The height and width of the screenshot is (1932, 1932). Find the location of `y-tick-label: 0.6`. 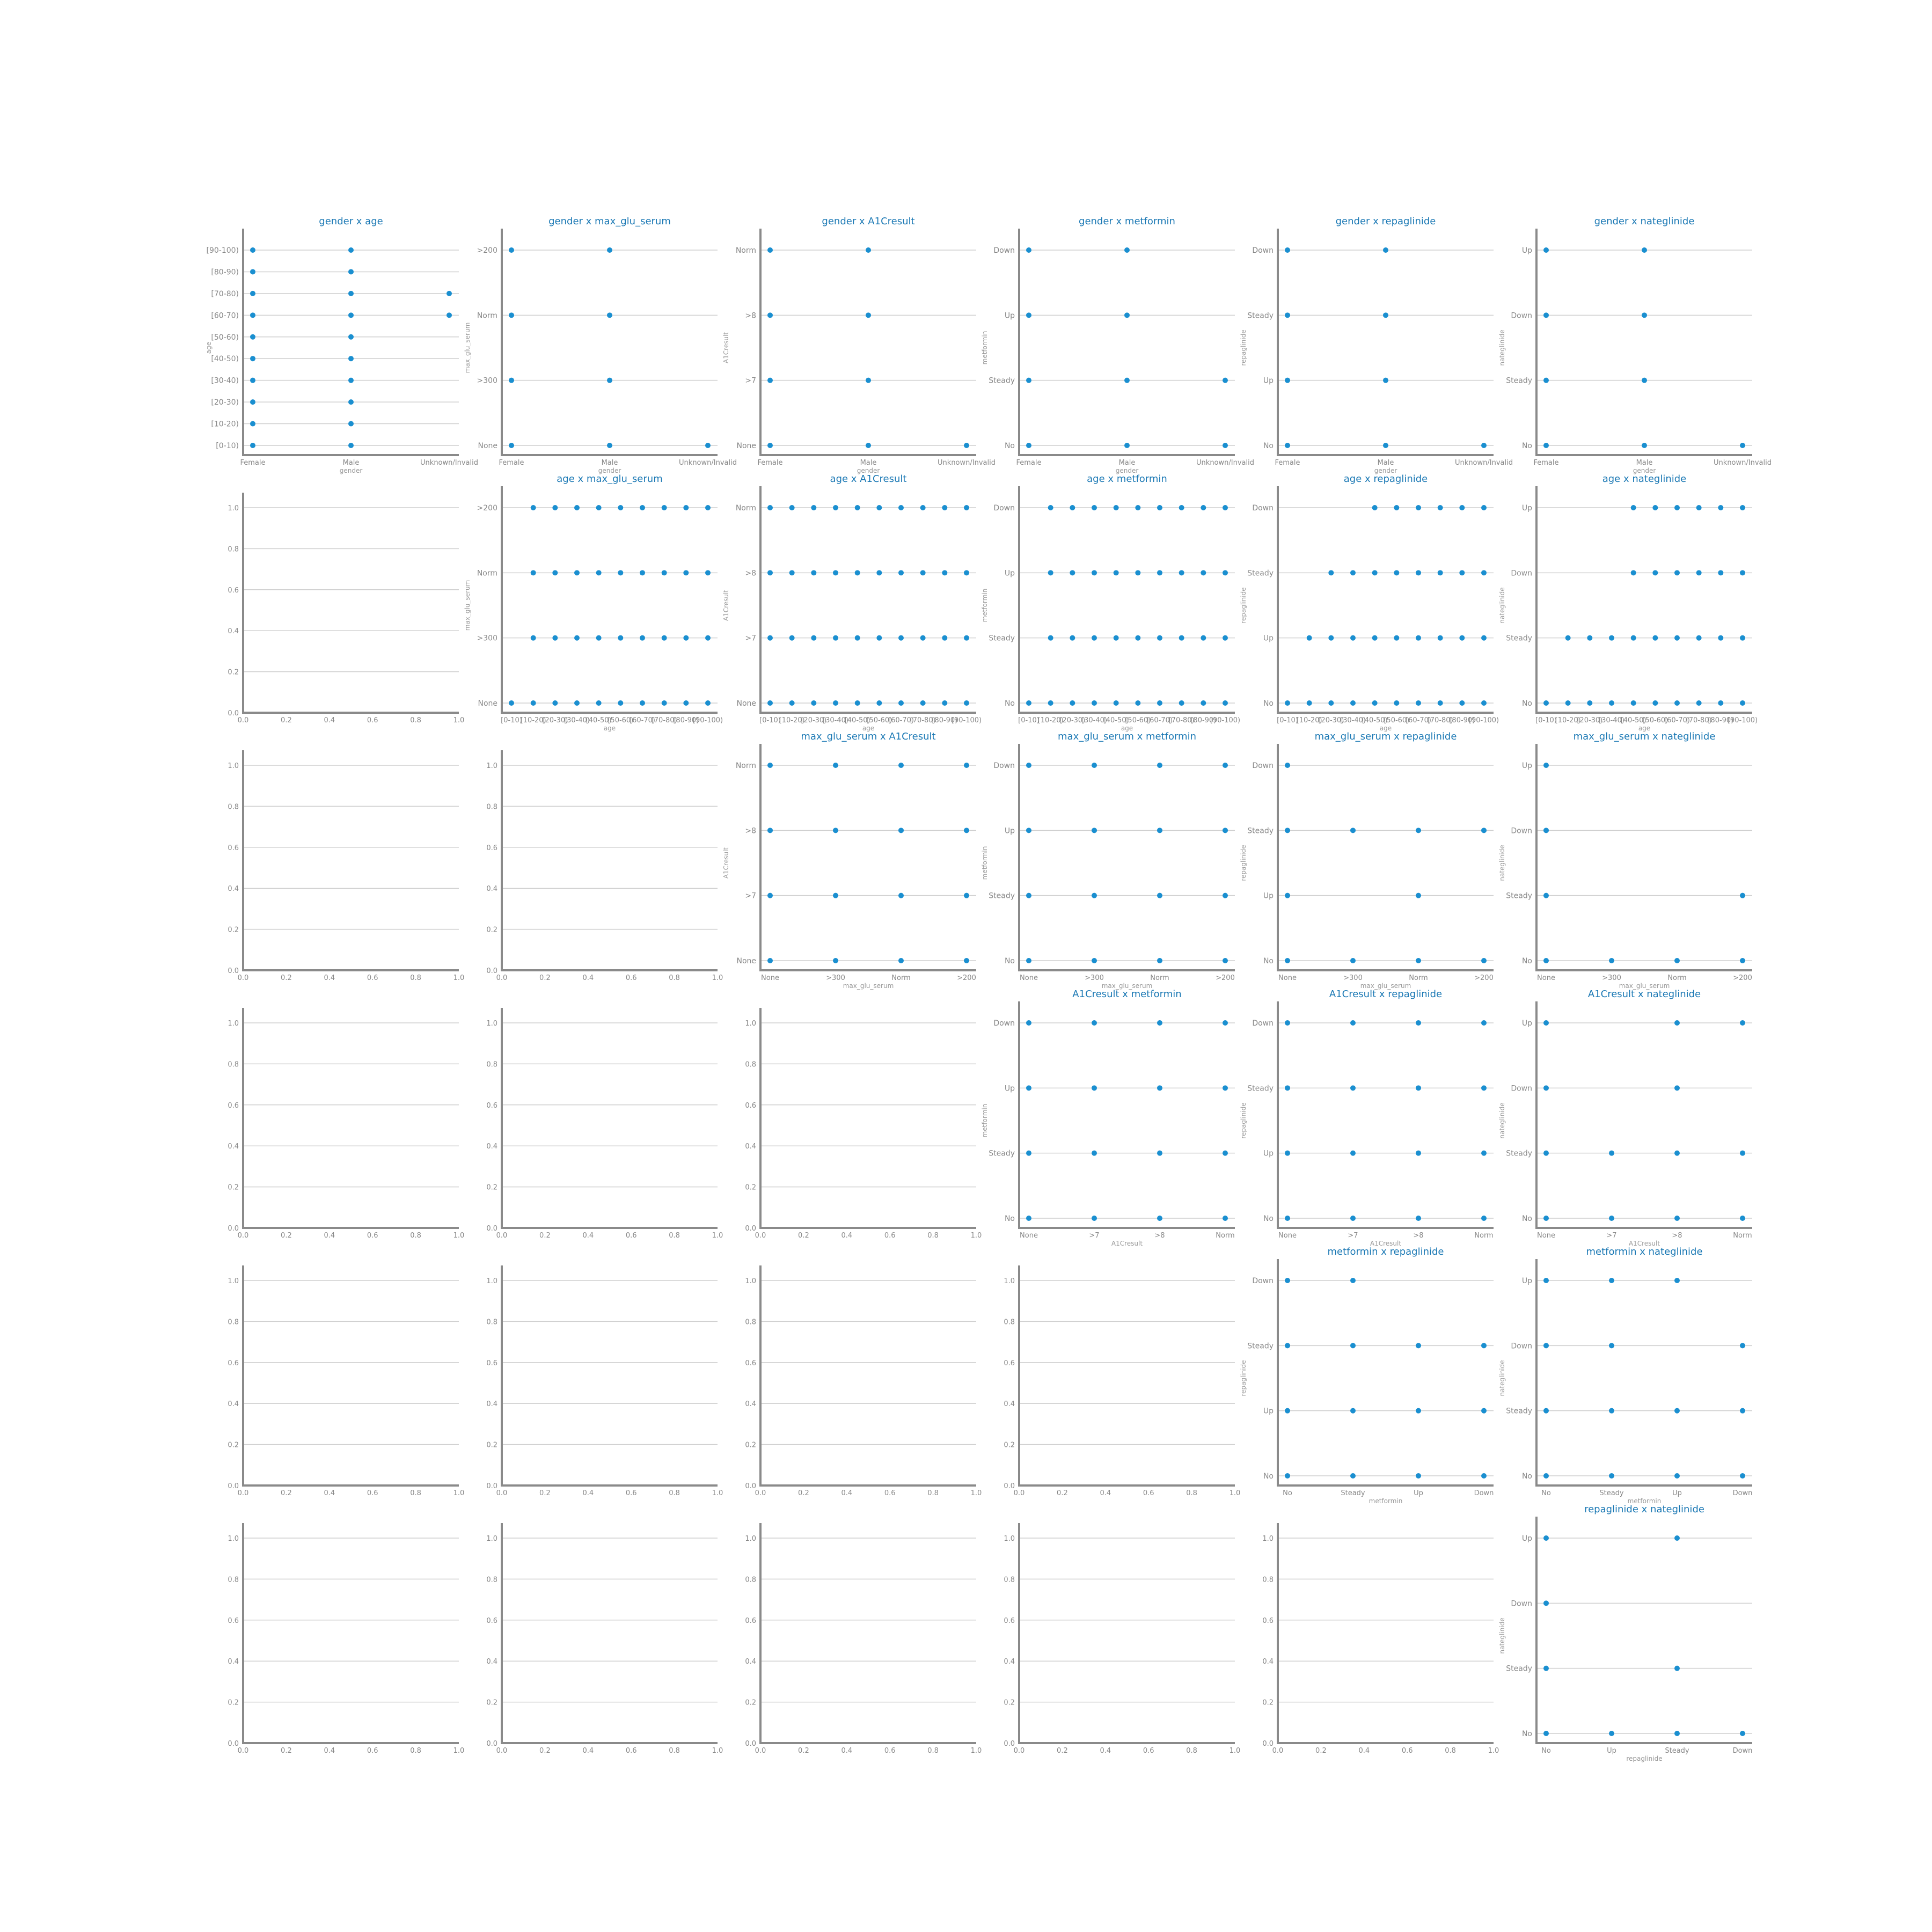

y-tick-label: 0.6 is located at coordinates (1009, 1621).